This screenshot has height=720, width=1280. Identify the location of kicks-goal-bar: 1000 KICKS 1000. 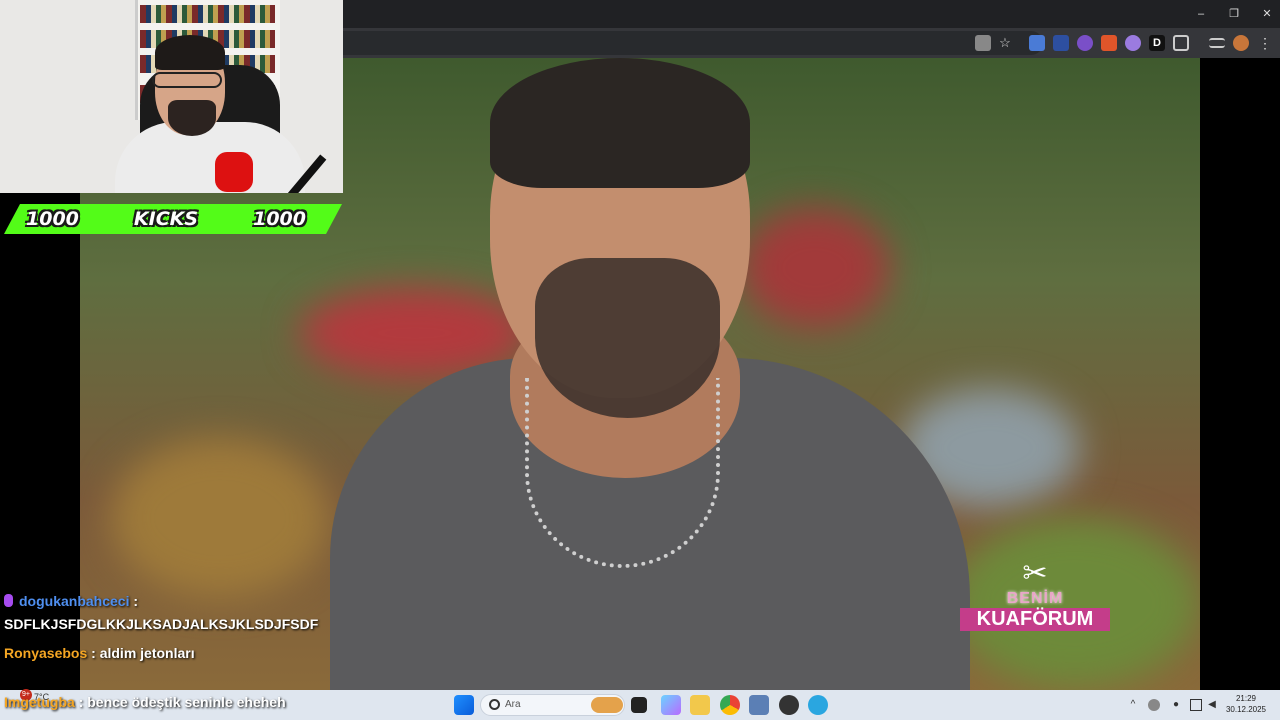
(173, 219).